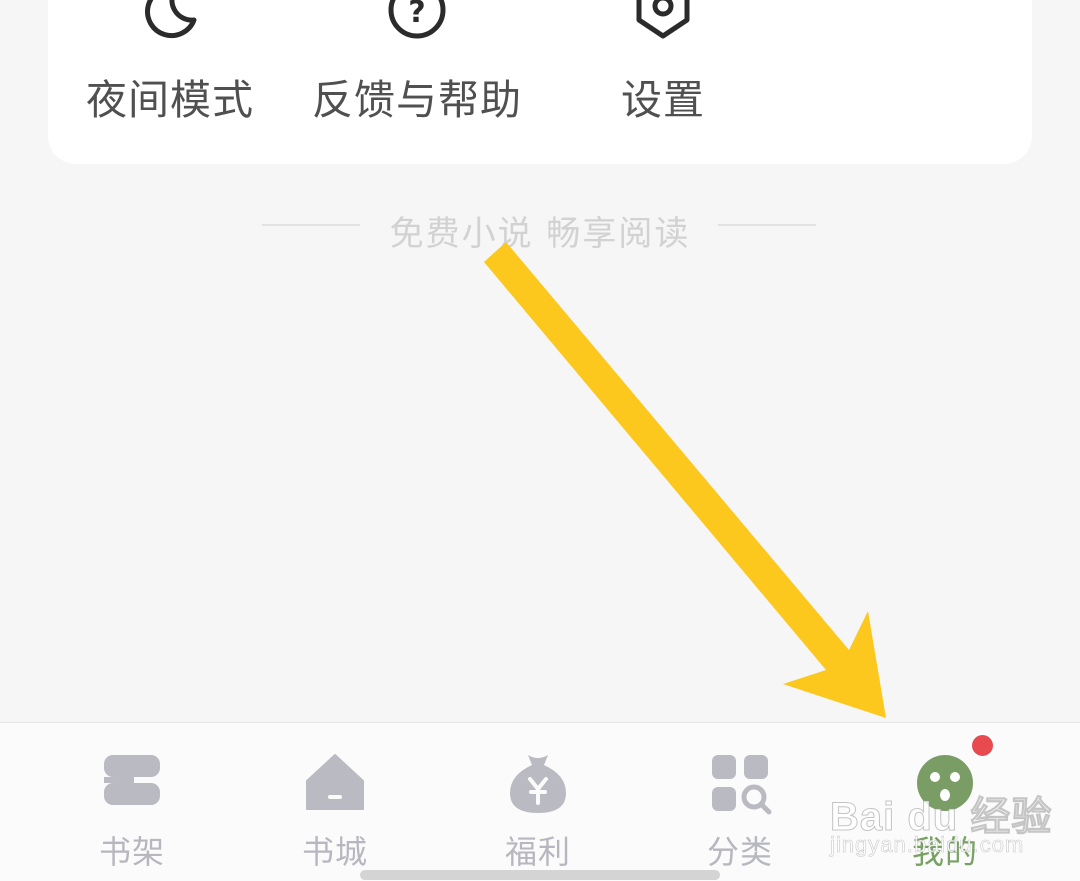 The image size is (1080, 881). I want to click on tool-settings: 设置, so click(663, 62).